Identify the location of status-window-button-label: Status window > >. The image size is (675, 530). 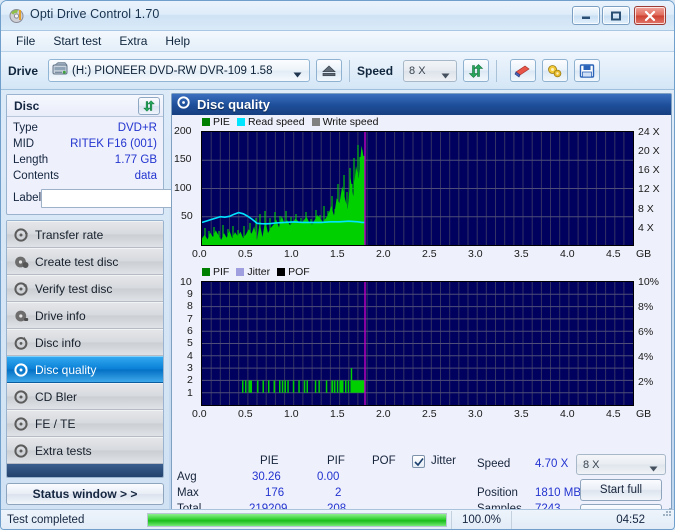
(85, 494).